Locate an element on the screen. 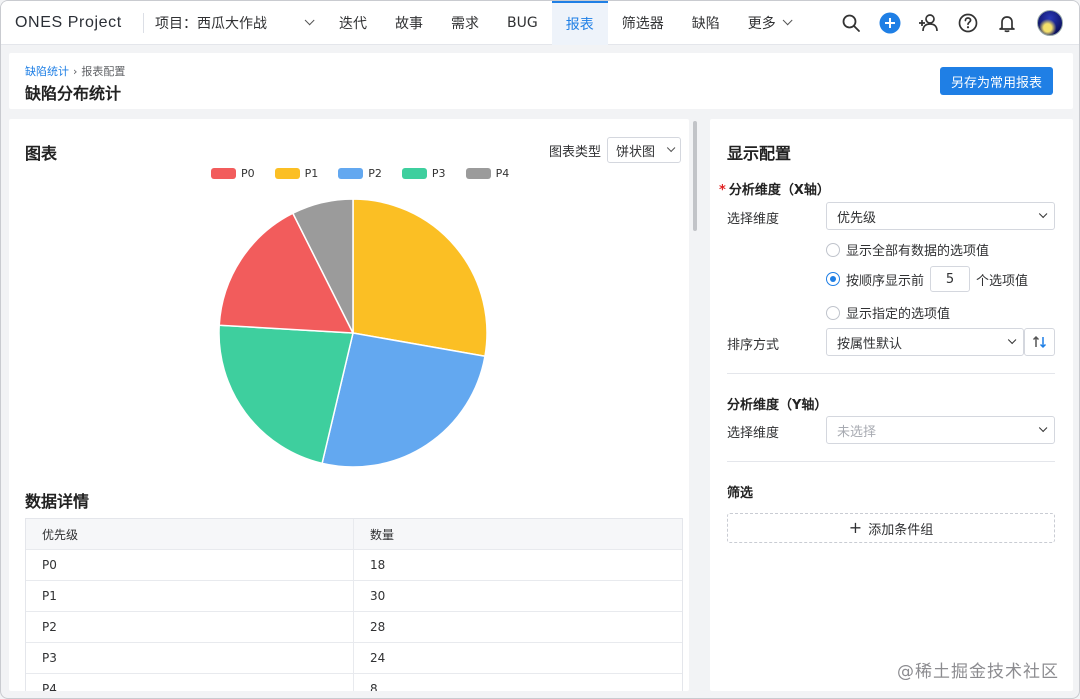 The width and height of the screenshot is (1080, 699). legend-label: P3 is located at coordinates (438, 173).